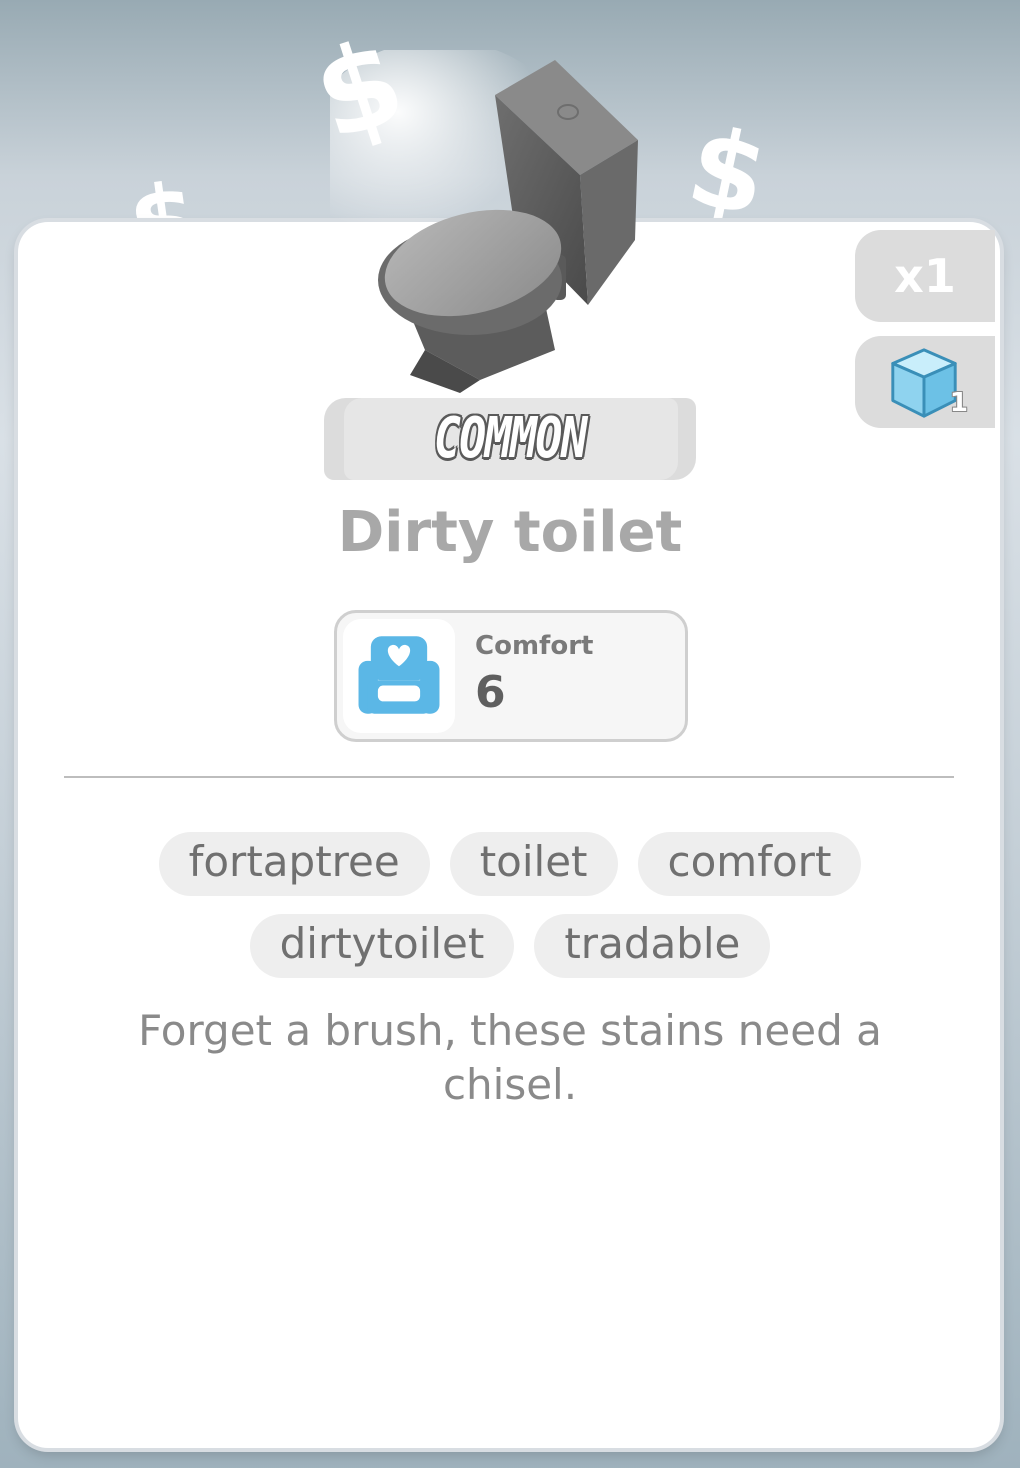 The width and height of the screenshot is (1020, 1468). Describe the element at coordinates (958, 403) in the screenshot. I see `cube-count: 1` at that location.